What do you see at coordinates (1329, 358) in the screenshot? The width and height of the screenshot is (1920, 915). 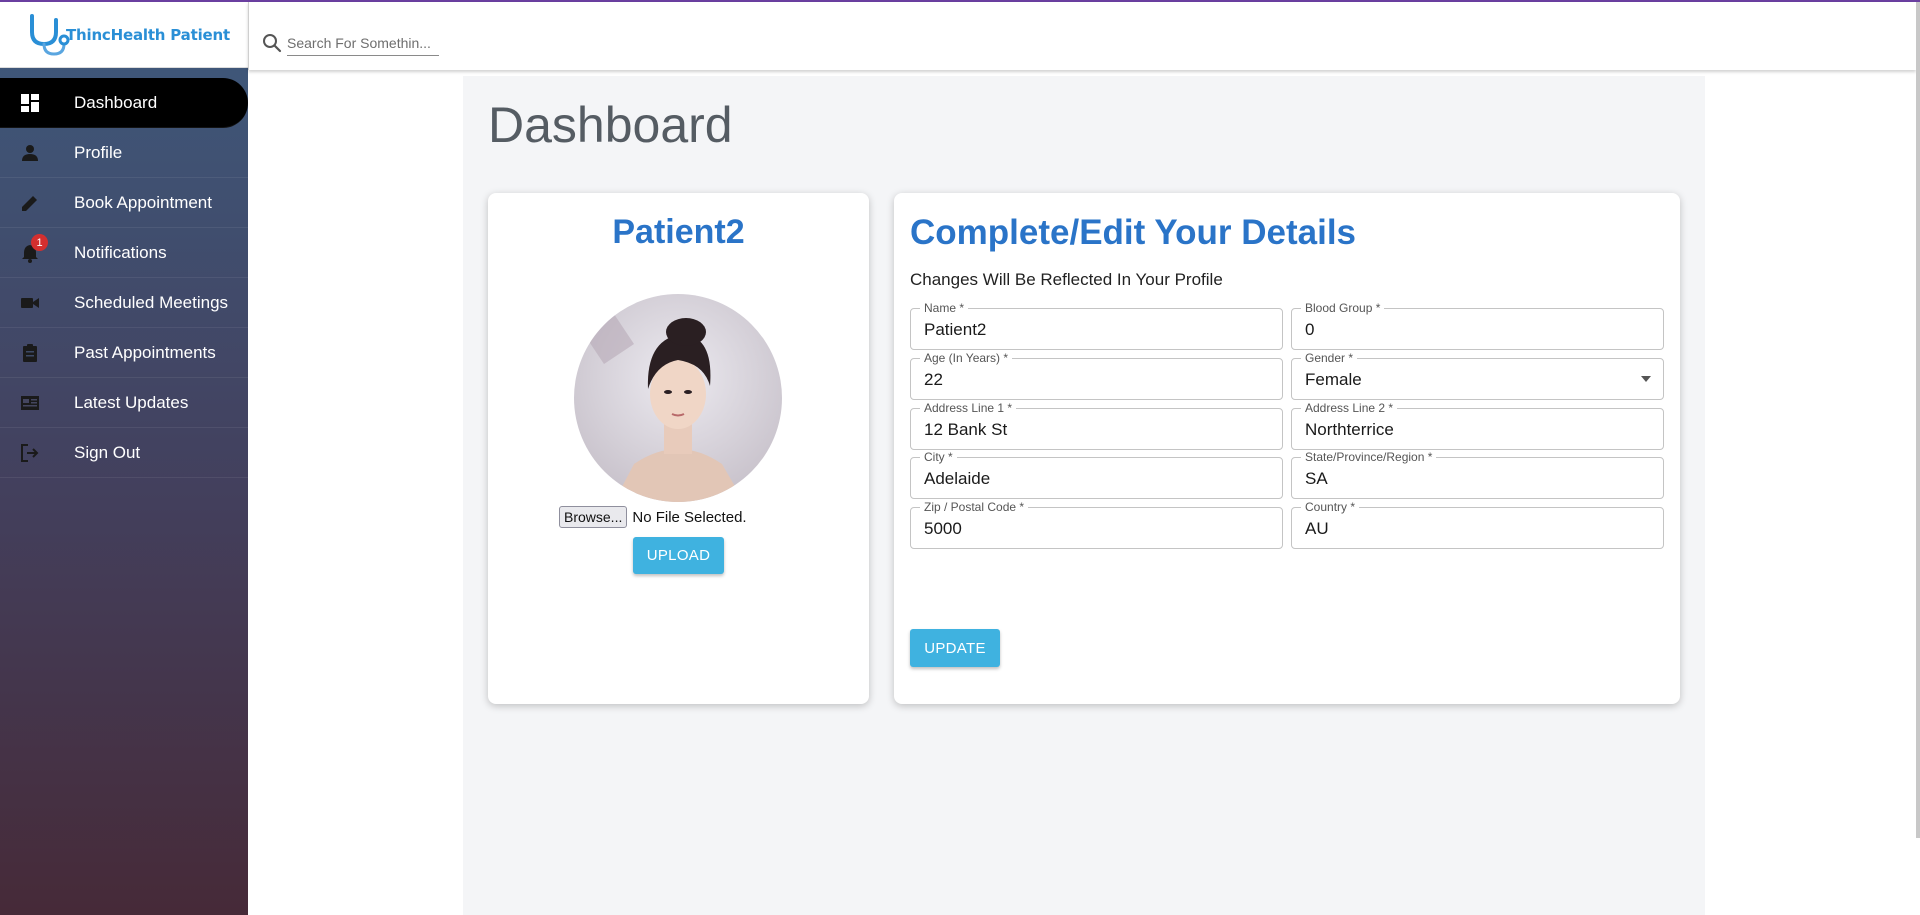 I see `field-label: Gender *` at bounding box center [1329, 358].